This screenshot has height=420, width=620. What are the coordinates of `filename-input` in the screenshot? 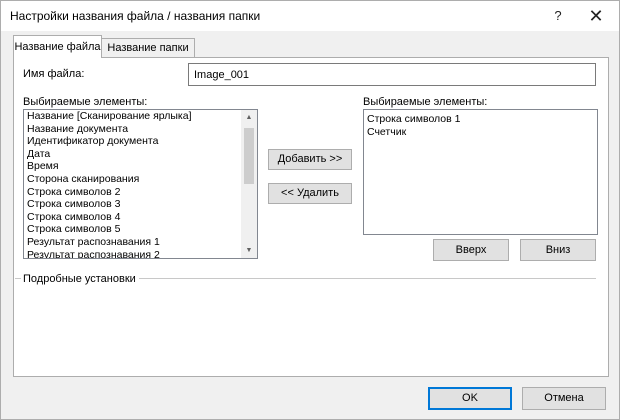 It's located at (392, 74).